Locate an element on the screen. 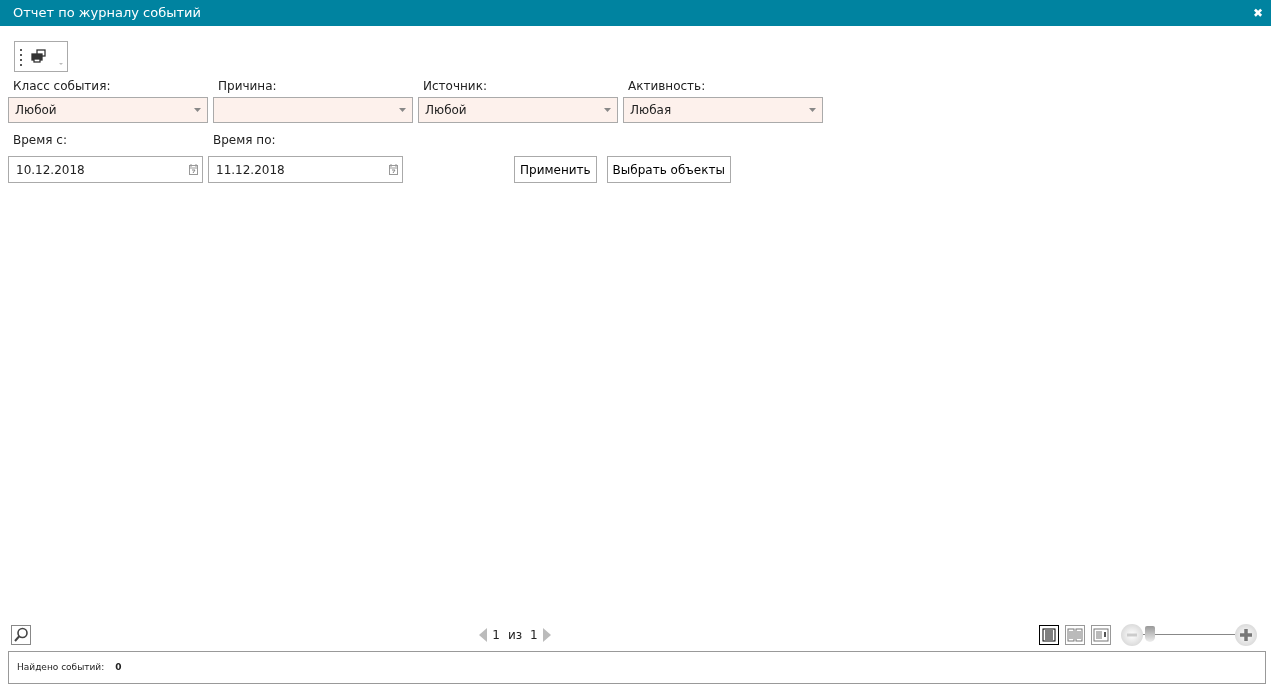  field-label: Активность: is located at coordinates (667, 86).